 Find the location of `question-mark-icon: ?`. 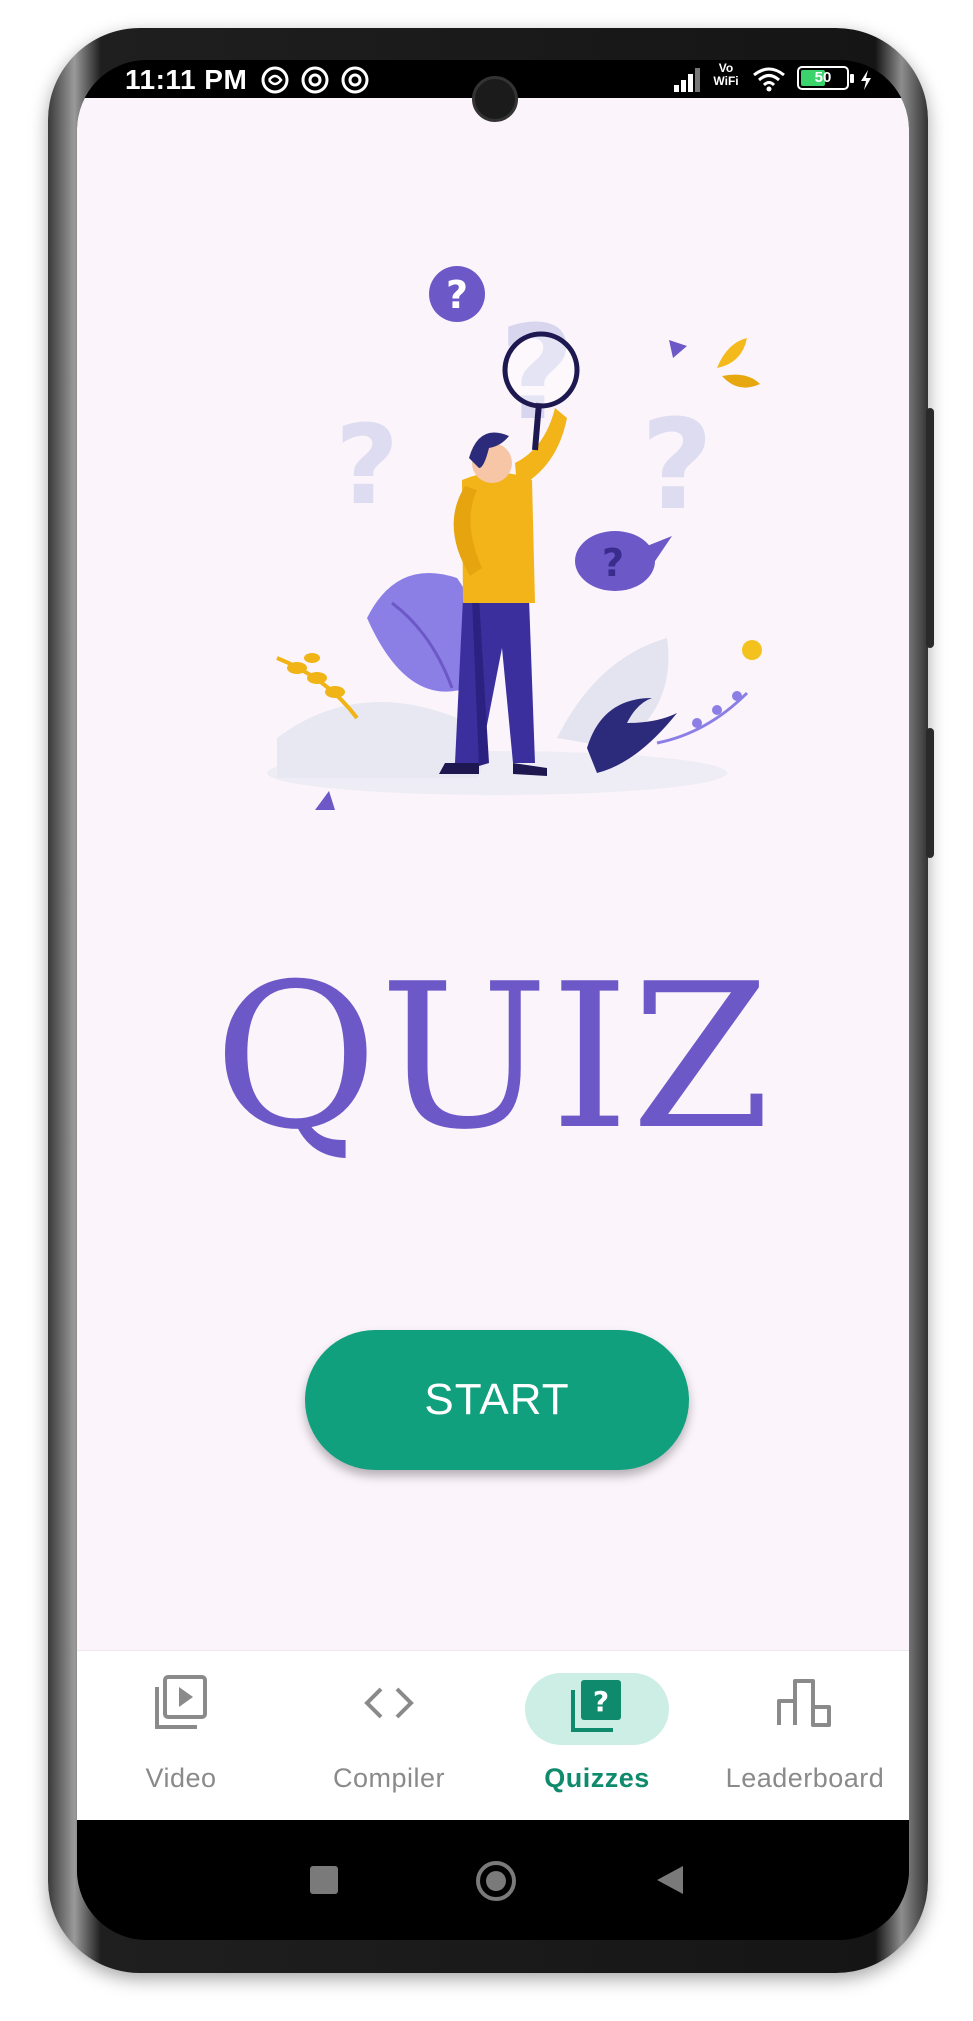

question-mark-icon: ? is located at coordinates (457, 294).